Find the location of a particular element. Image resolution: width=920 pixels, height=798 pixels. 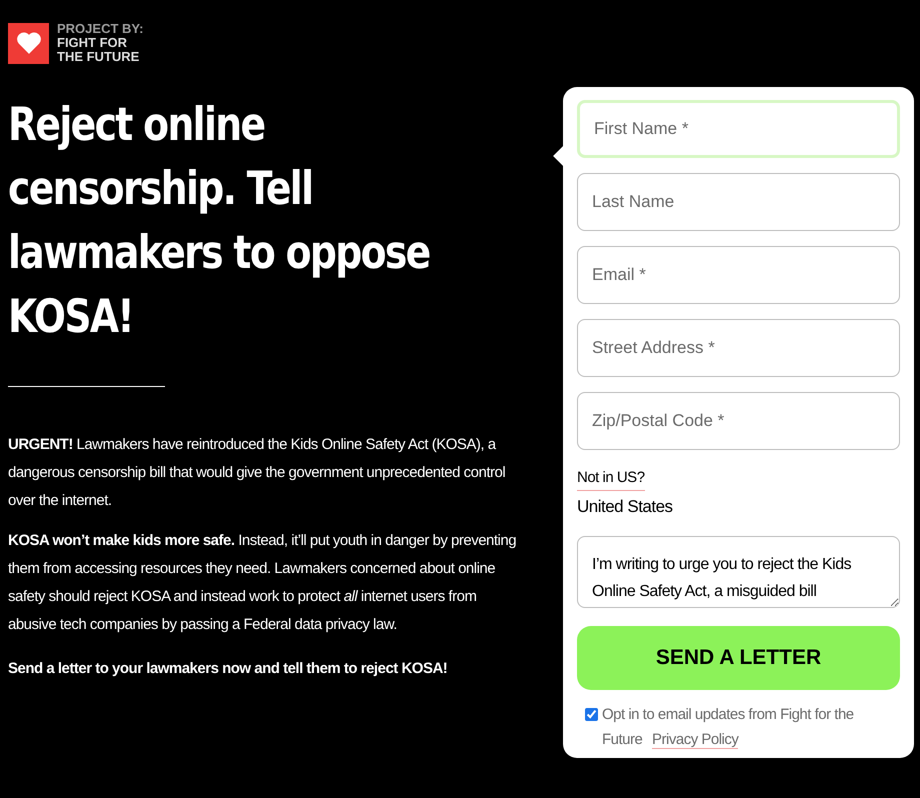

input-field: Email * is located at coordinates (738, 275).